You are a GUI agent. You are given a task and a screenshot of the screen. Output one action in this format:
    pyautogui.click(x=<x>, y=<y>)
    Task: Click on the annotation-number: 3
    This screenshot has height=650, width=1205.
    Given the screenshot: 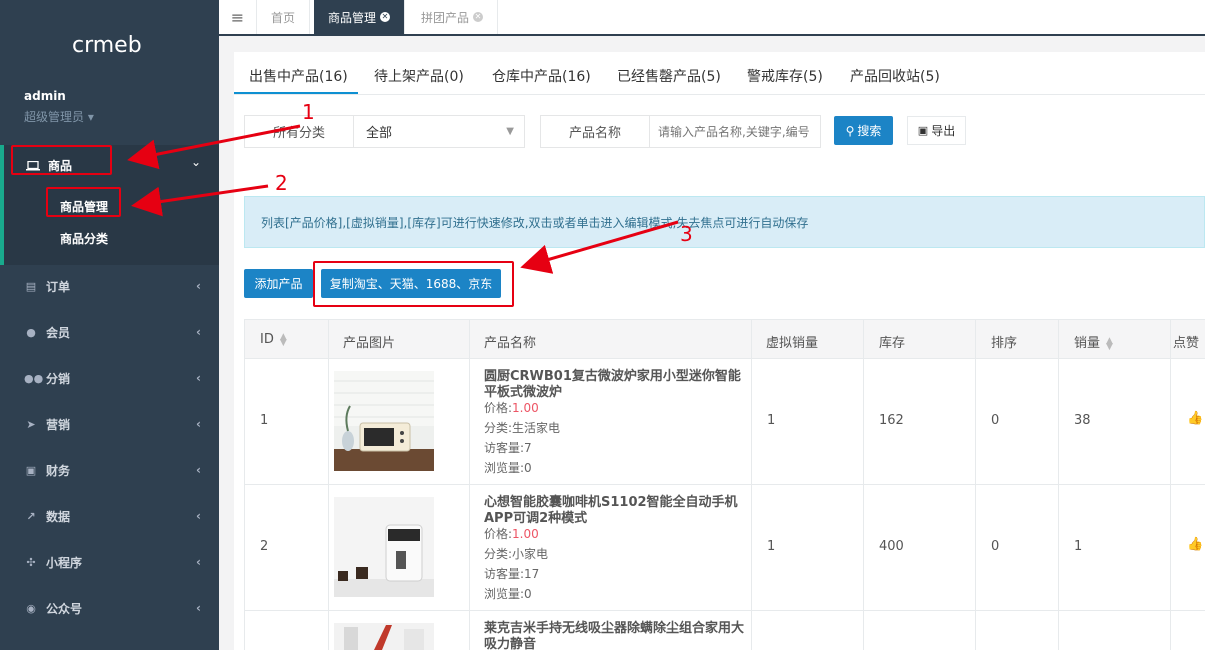 What is the action you would take?
    pyautogui.click(x=686, y=234)
    